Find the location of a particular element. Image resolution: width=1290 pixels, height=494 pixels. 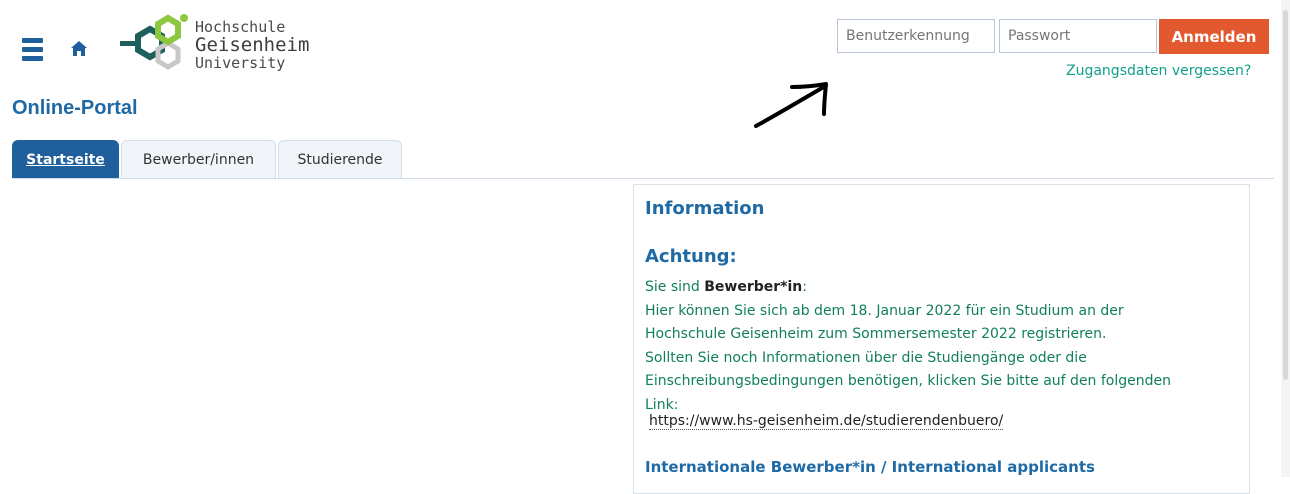

scrollbar-thumb is located at coordinates (1285, 195).